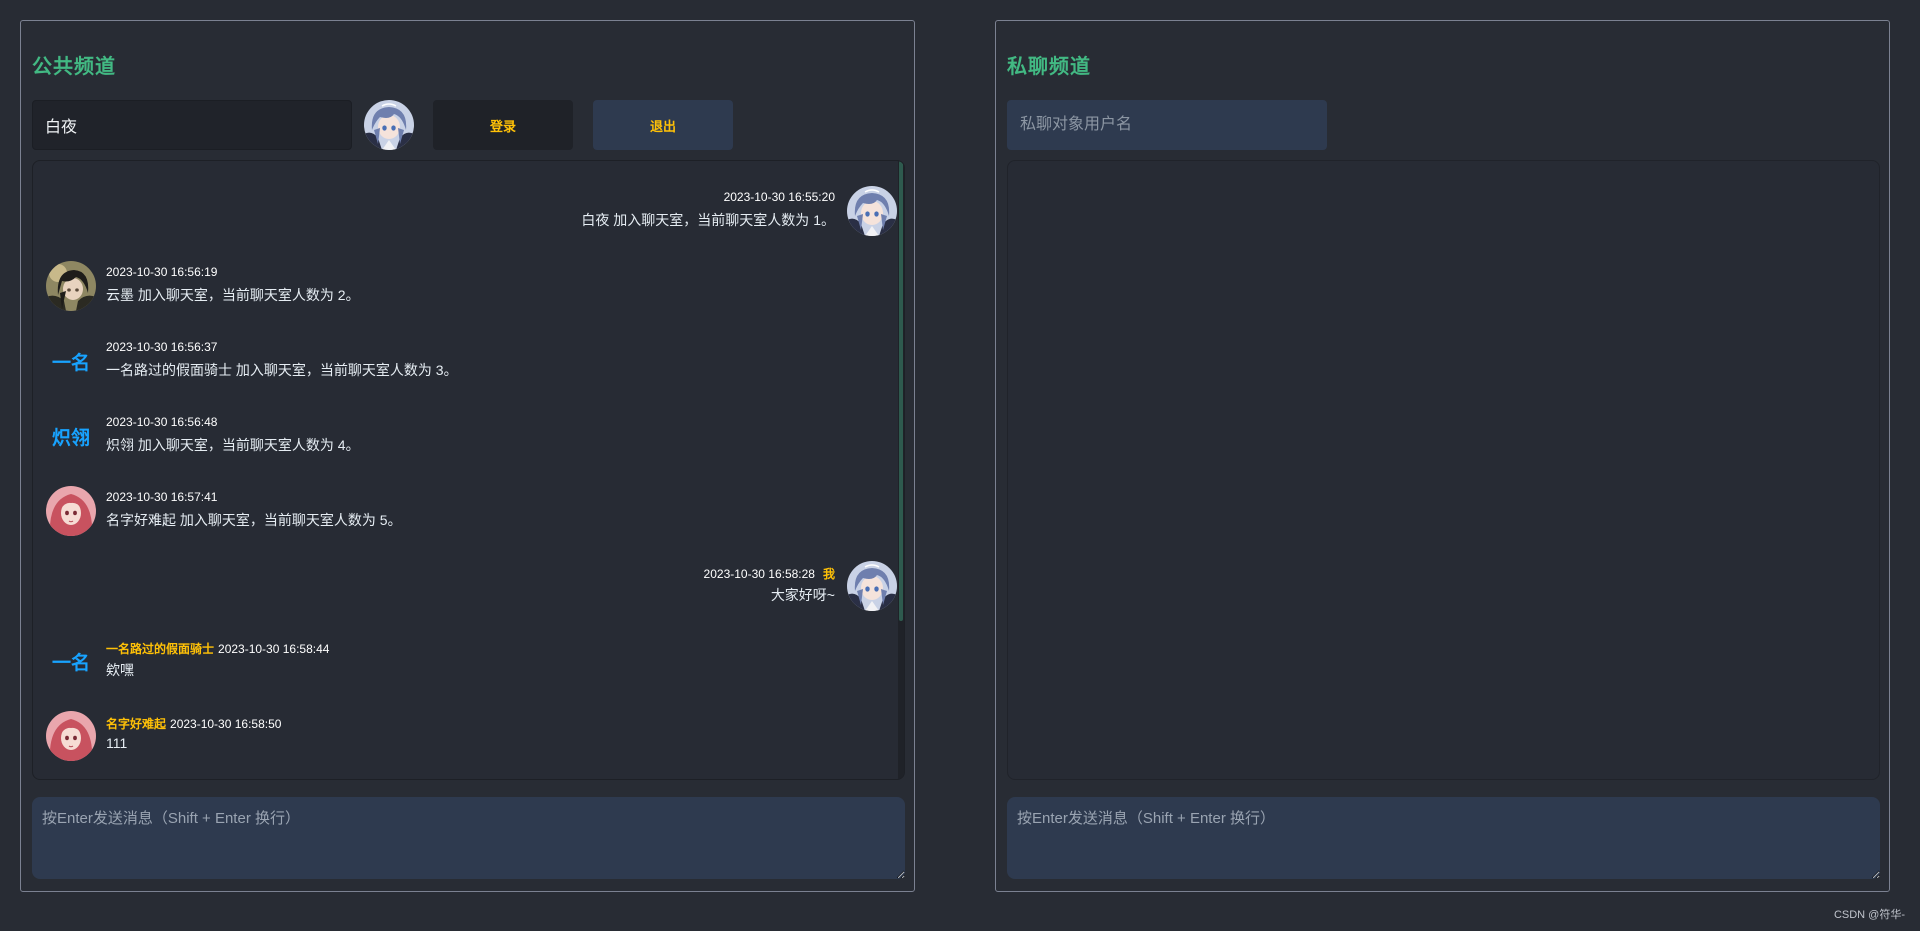 This screenshot has width=1920, height=931. What do you see at coordinates (463, 737) in the screenshot?
I see `message-item: 名字好难起 2023-10-30 16:58:50 111` at bounding box center [463, 737].